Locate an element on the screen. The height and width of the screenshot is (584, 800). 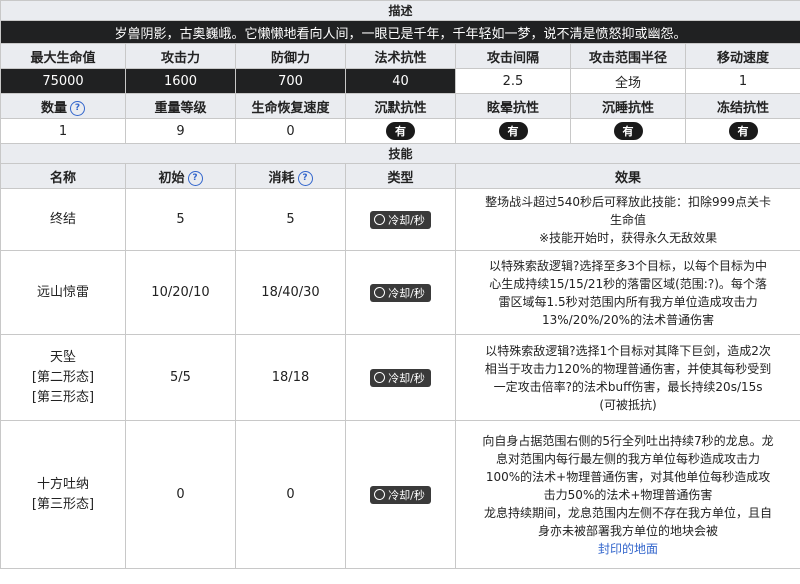
stat-value-res: 40 is located at coordinates (400, 81).